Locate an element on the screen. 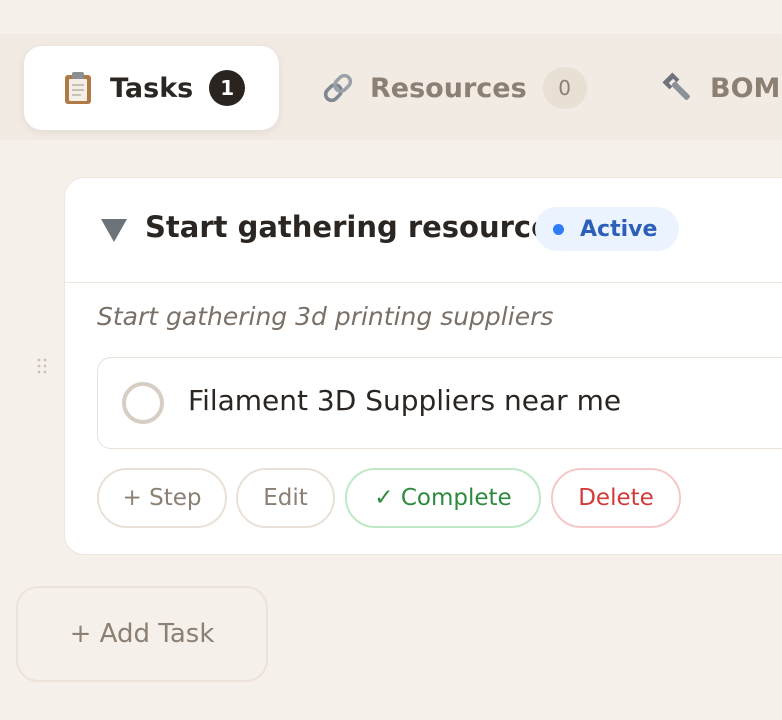  drag-handle-icon is located at coordinates (43, 366).